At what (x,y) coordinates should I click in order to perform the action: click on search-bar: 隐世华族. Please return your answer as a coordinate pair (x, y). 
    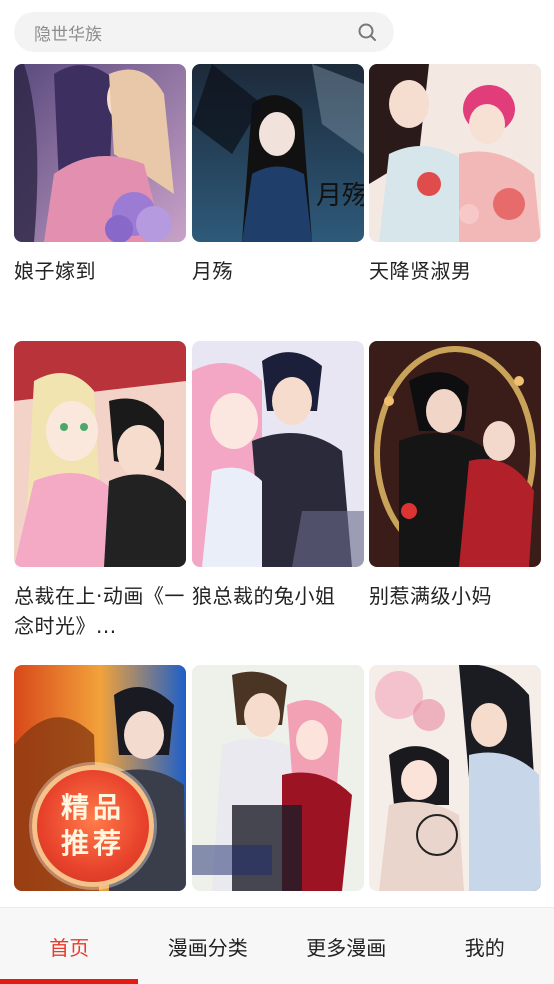
    Looking at the image, I should click on (204, 32).